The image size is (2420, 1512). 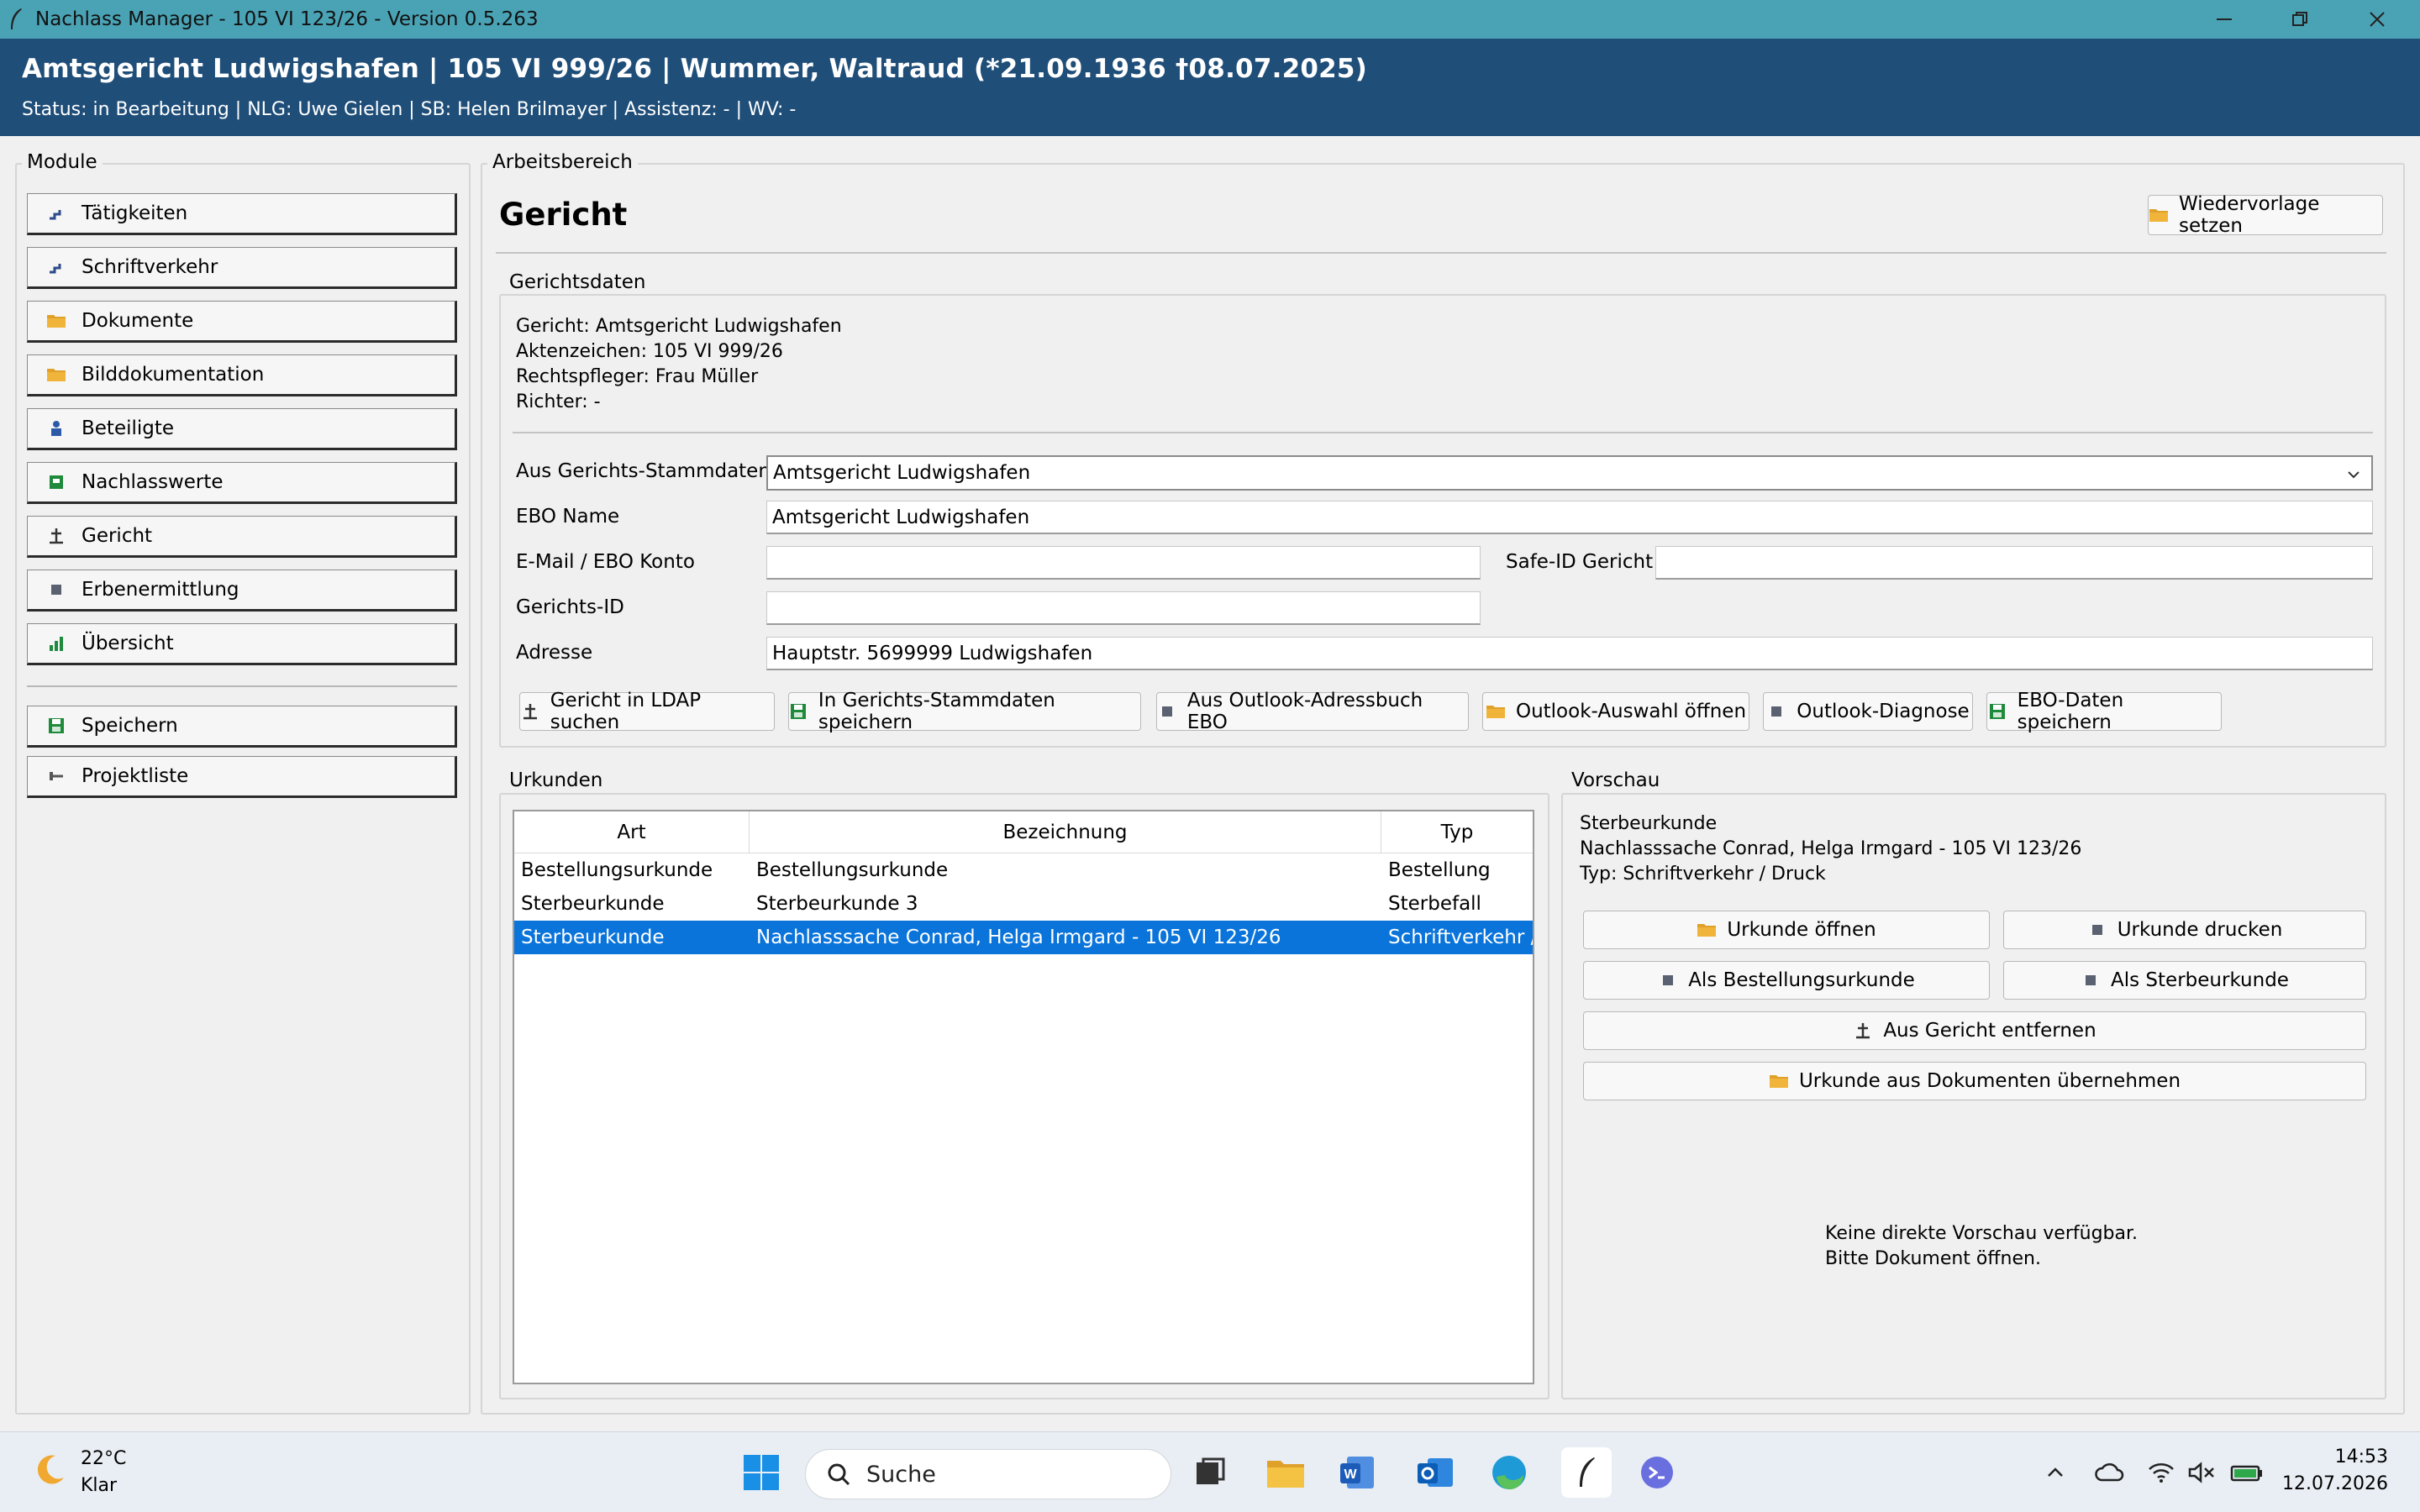 What do you see at coordinates (242, 214) in the screenshot?
I see `module-taetigkeiten-button: Tätigkeiten` at bounding box center [242, 214].